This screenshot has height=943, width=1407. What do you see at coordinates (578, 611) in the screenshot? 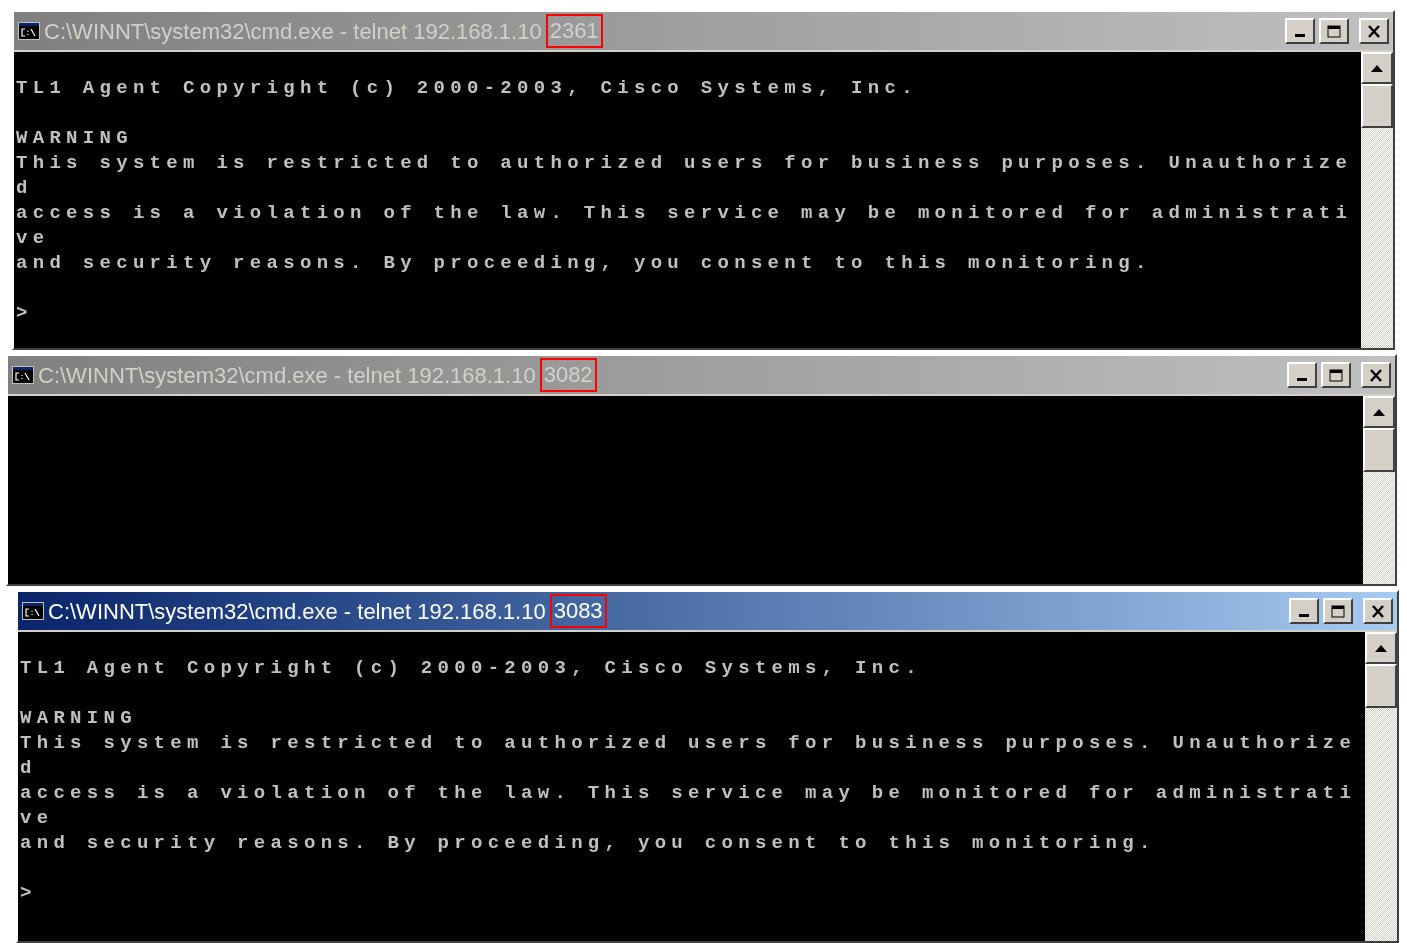
I see `port-number: 3083` at bounding box center [578, 611].